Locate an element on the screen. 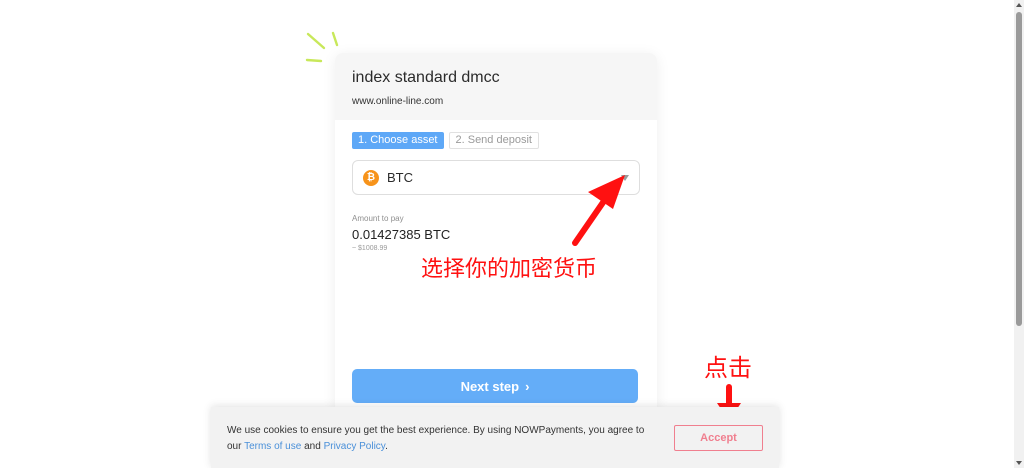 The width and height of the screenshot is (1024, 468). scrollbar-thumb is located at coordinates (1019, 169).